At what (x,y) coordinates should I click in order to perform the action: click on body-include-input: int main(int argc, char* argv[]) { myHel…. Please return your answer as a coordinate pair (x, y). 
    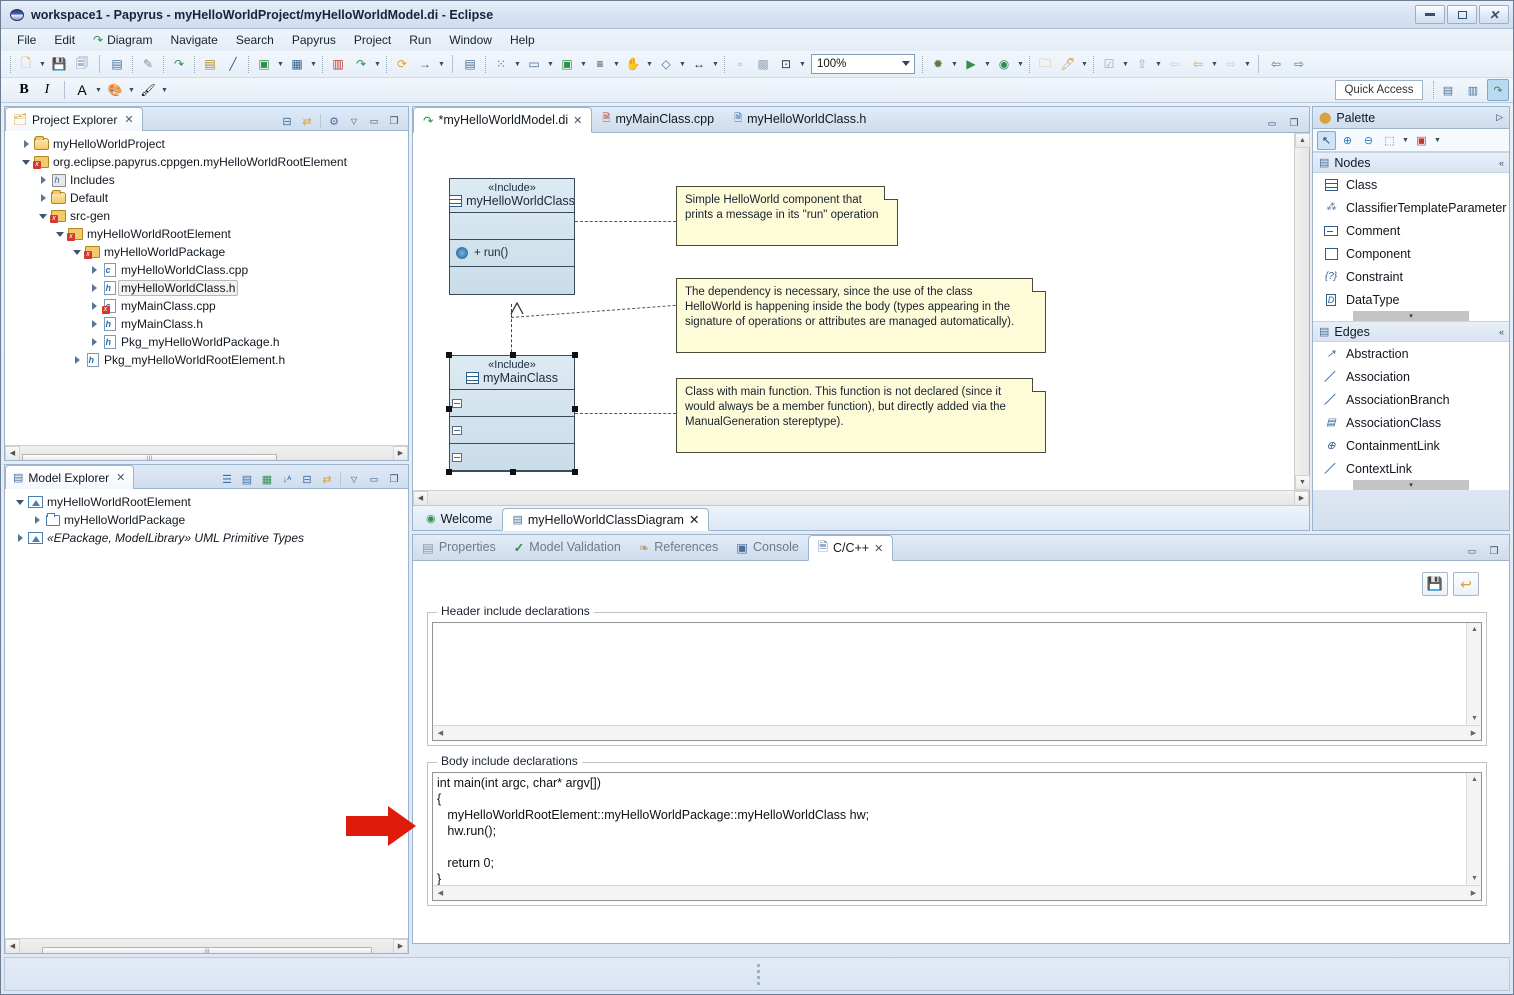
    Looking at the image, I should click on (949, 829).